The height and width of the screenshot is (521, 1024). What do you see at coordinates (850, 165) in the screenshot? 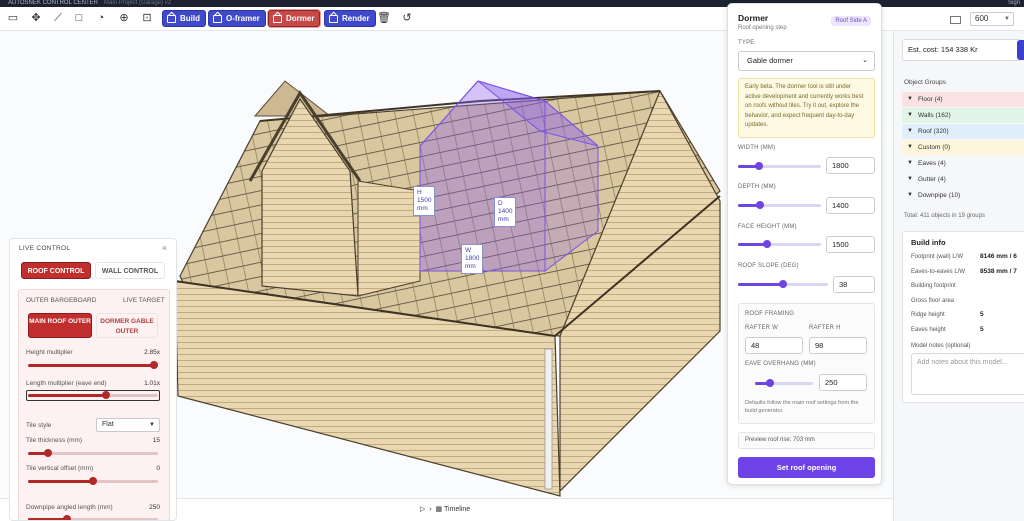
I see `width-input: 1800` at bounding box center [850, 165].